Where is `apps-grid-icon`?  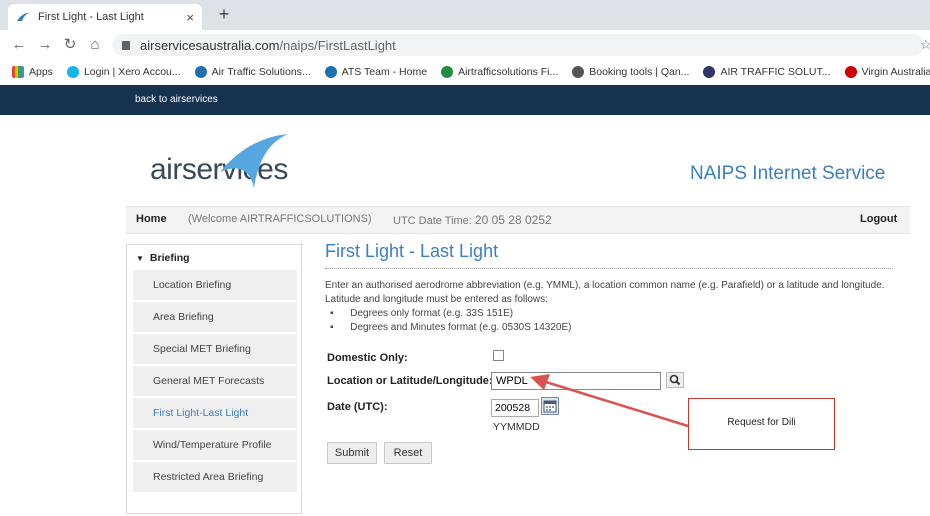 apps-grid-icon is located at coordinates (18, 72).